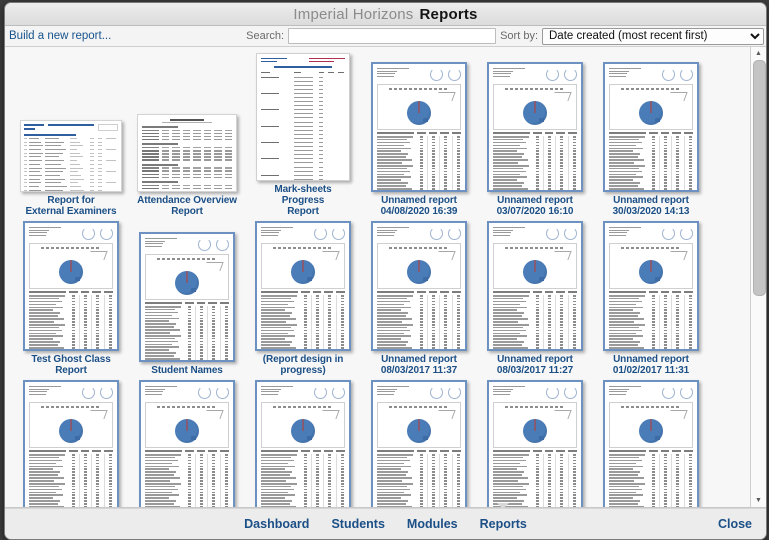  Describe the element at coordinates (357, 524) in the screenshot. I see `nav-item-students: Students` at that location.